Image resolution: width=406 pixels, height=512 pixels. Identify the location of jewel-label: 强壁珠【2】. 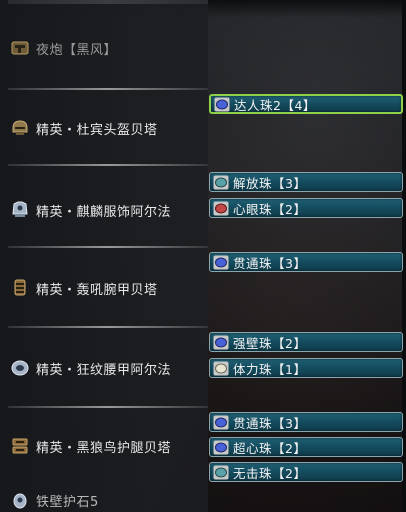
(270, 343).